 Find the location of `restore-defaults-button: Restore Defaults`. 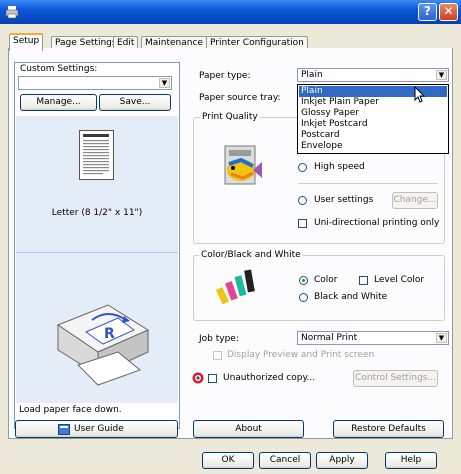

restore-defaults-button: Restore Defaults is located at coordinates (388, 429).